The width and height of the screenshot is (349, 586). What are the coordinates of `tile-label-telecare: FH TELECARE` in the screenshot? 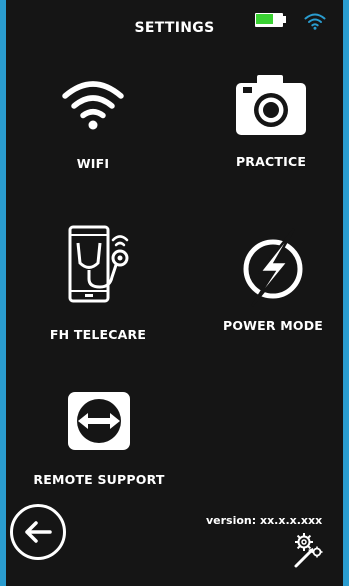 It's located at (98, 334).